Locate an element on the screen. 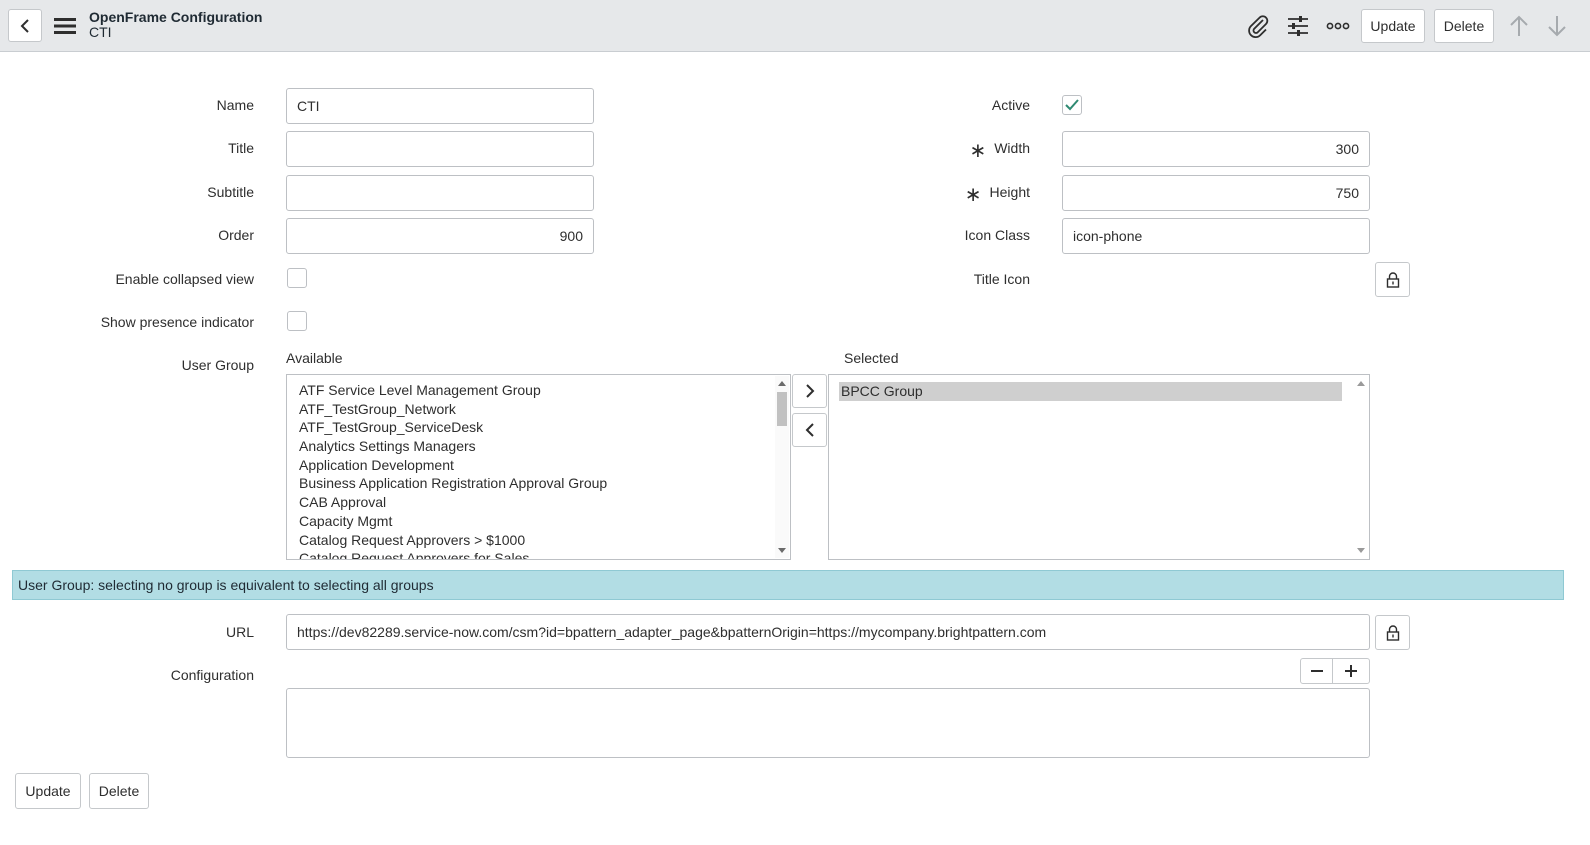 The height and width of the screenshot is (845, 1590). height-label: ∗ Height is located at coordinates (930, 195).